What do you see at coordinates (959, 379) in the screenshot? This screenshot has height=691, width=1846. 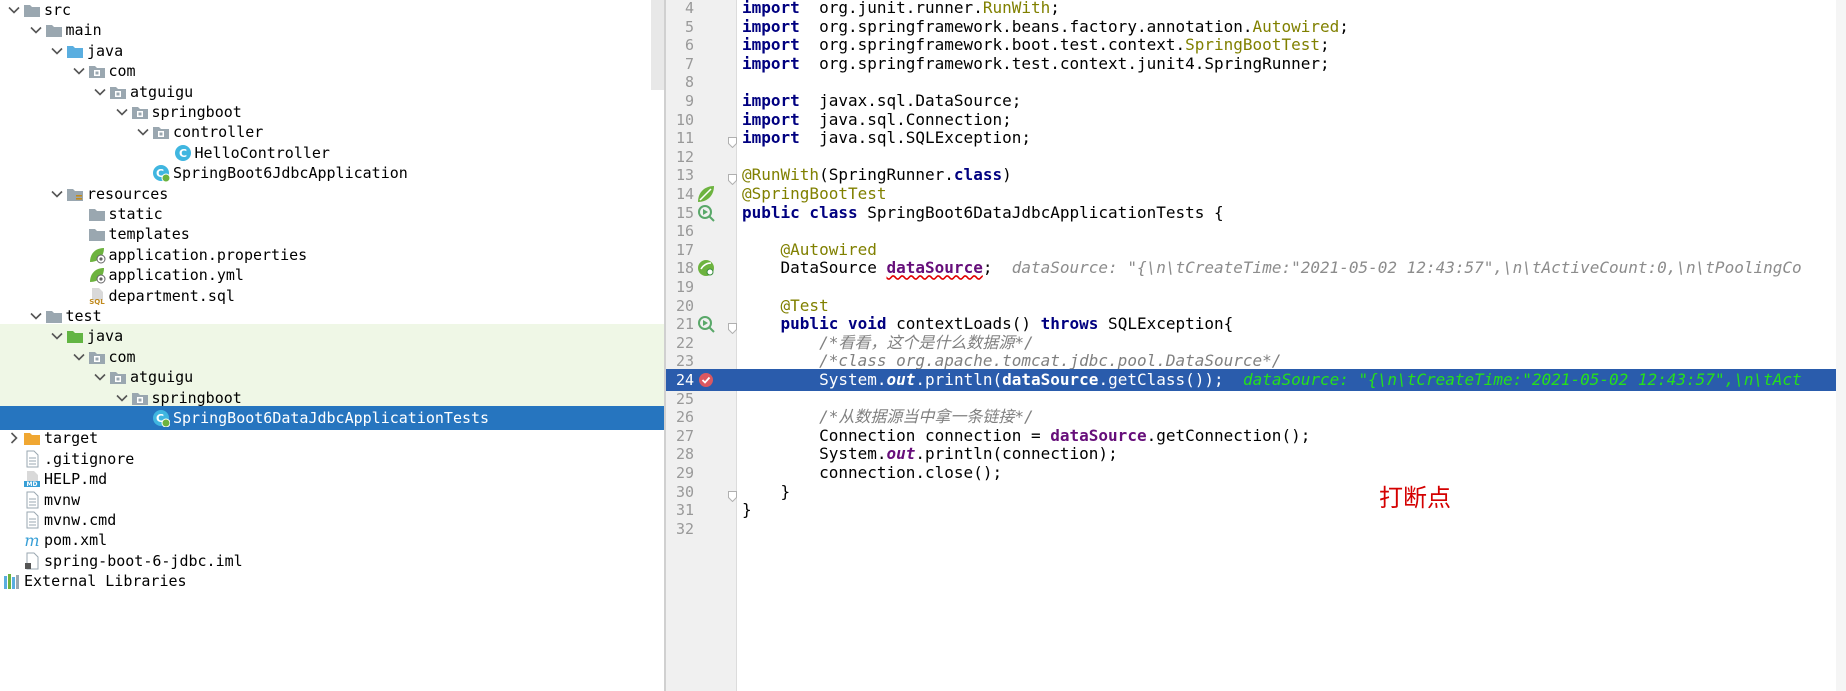 I see `code-token: .println(` at bounding box center [959, 379].